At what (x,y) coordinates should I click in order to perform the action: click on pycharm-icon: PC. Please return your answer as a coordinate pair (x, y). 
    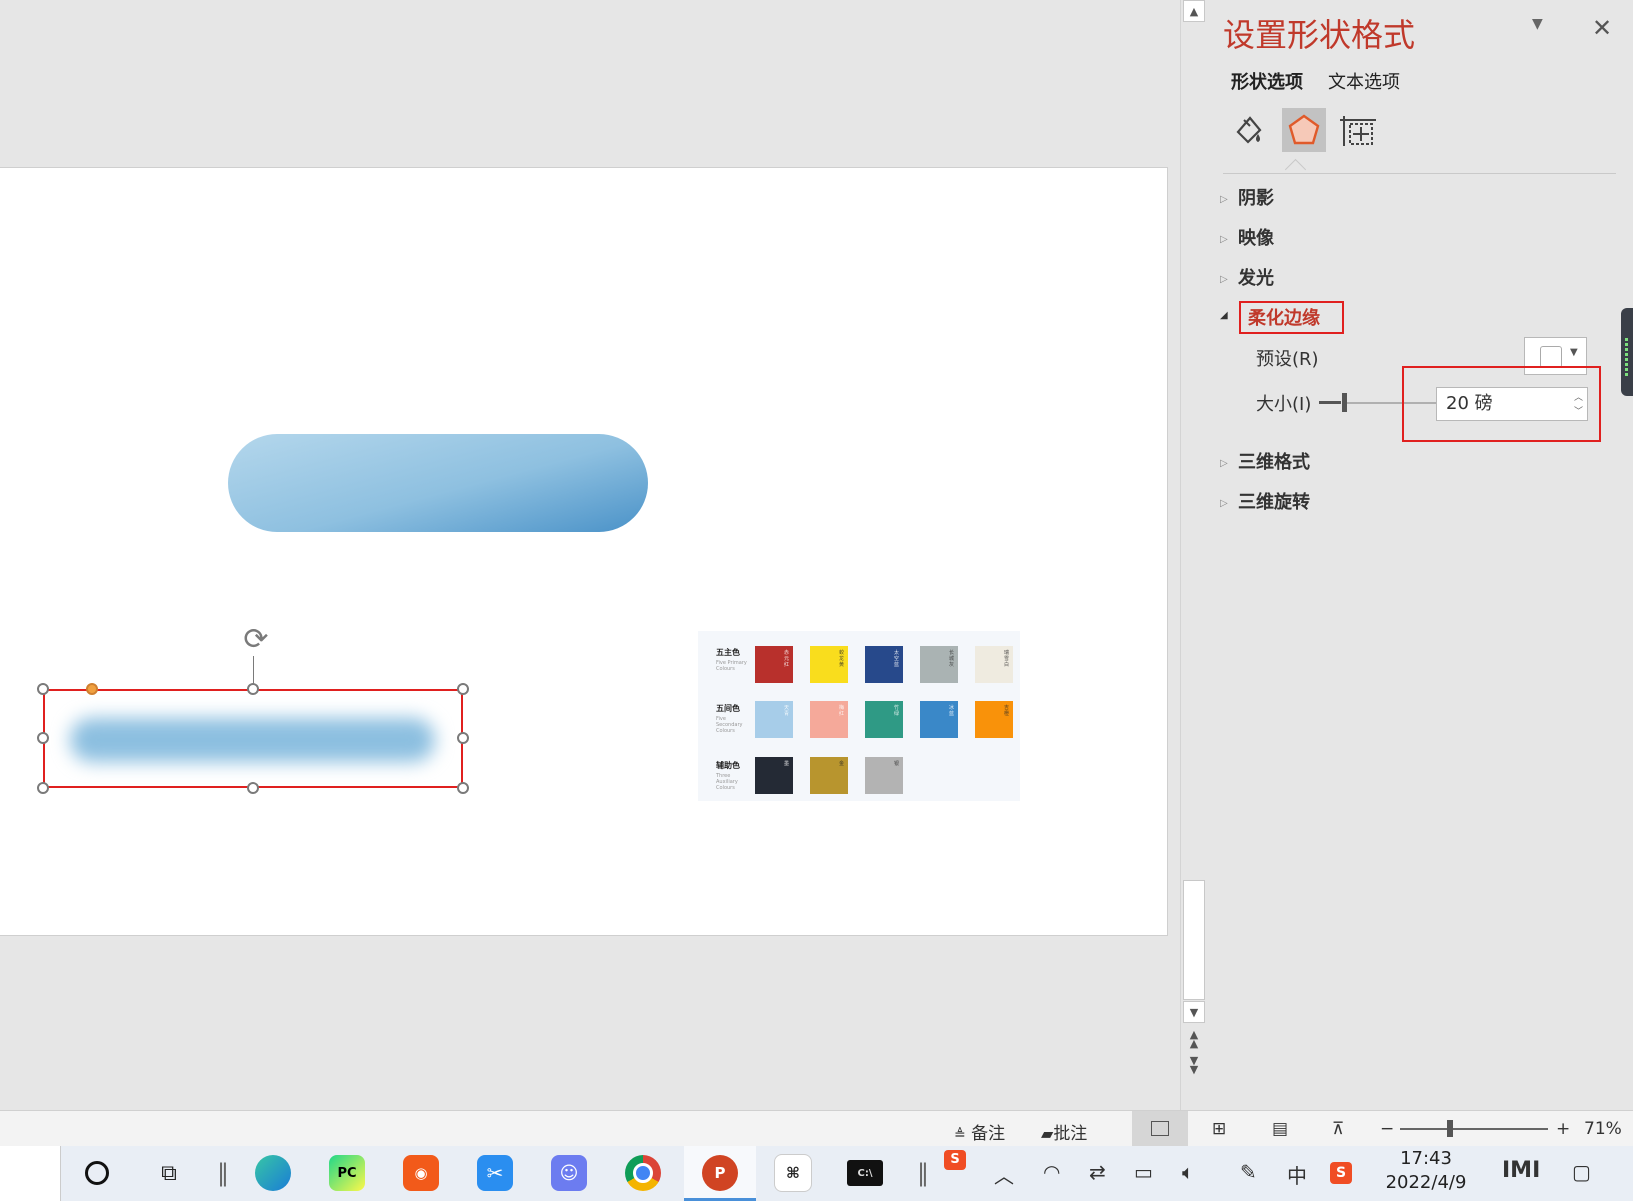
    Looking at the image, I should click on (347, 1173).